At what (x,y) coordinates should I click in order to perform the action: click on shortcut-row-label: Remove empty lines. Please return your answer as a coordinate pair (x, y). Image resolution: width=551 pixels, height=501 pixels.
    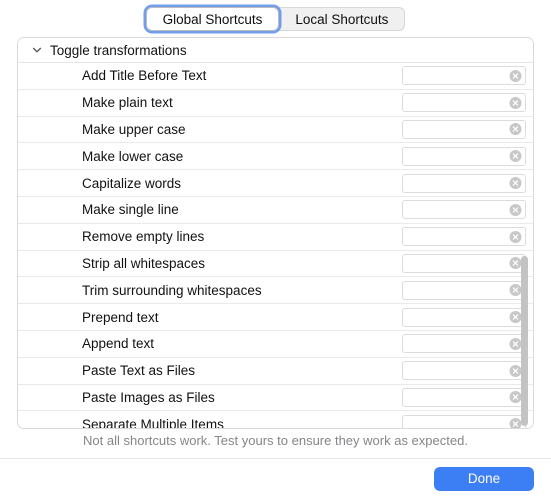
    Looking at the image, I should click on (143, 237).